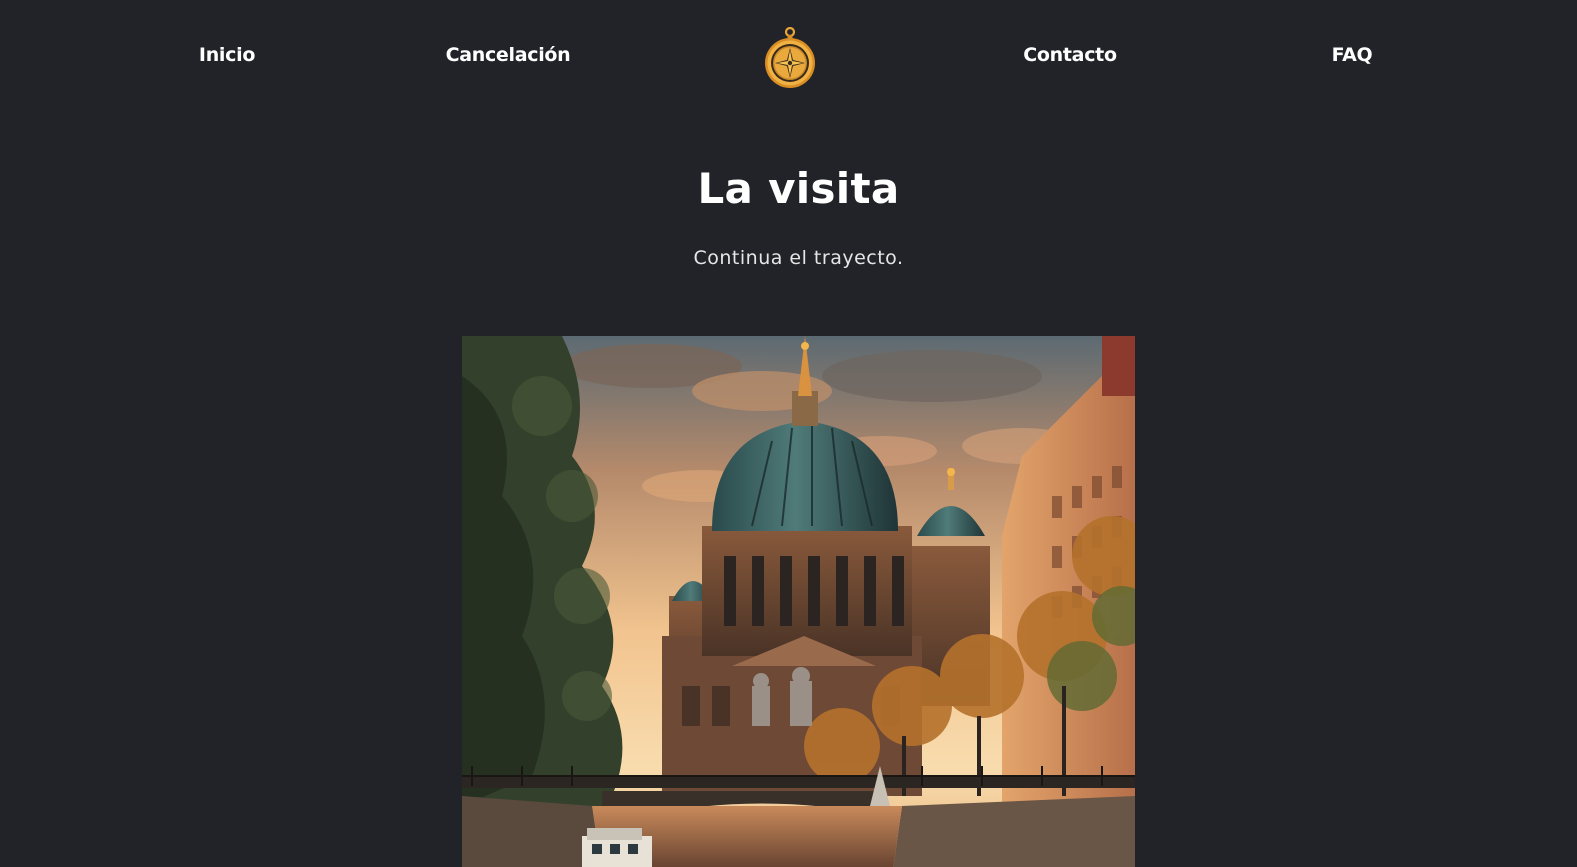  I want to click on compass-icon, so click(790, 58).